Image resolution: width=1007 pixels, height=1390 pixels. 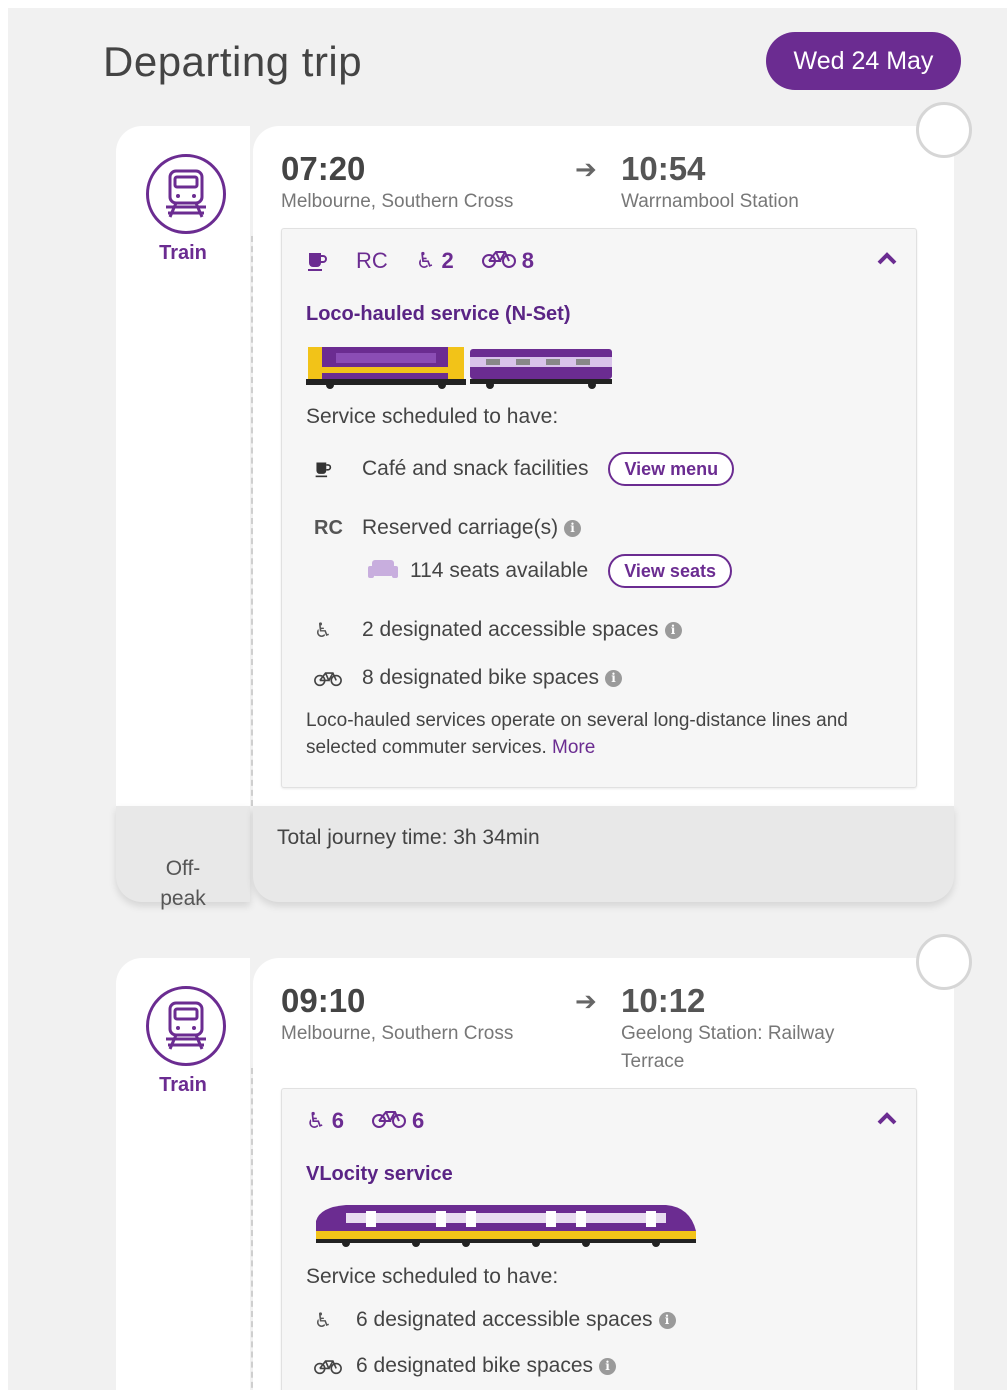 I want to click on more-link: More, so click(x=573, y=747).